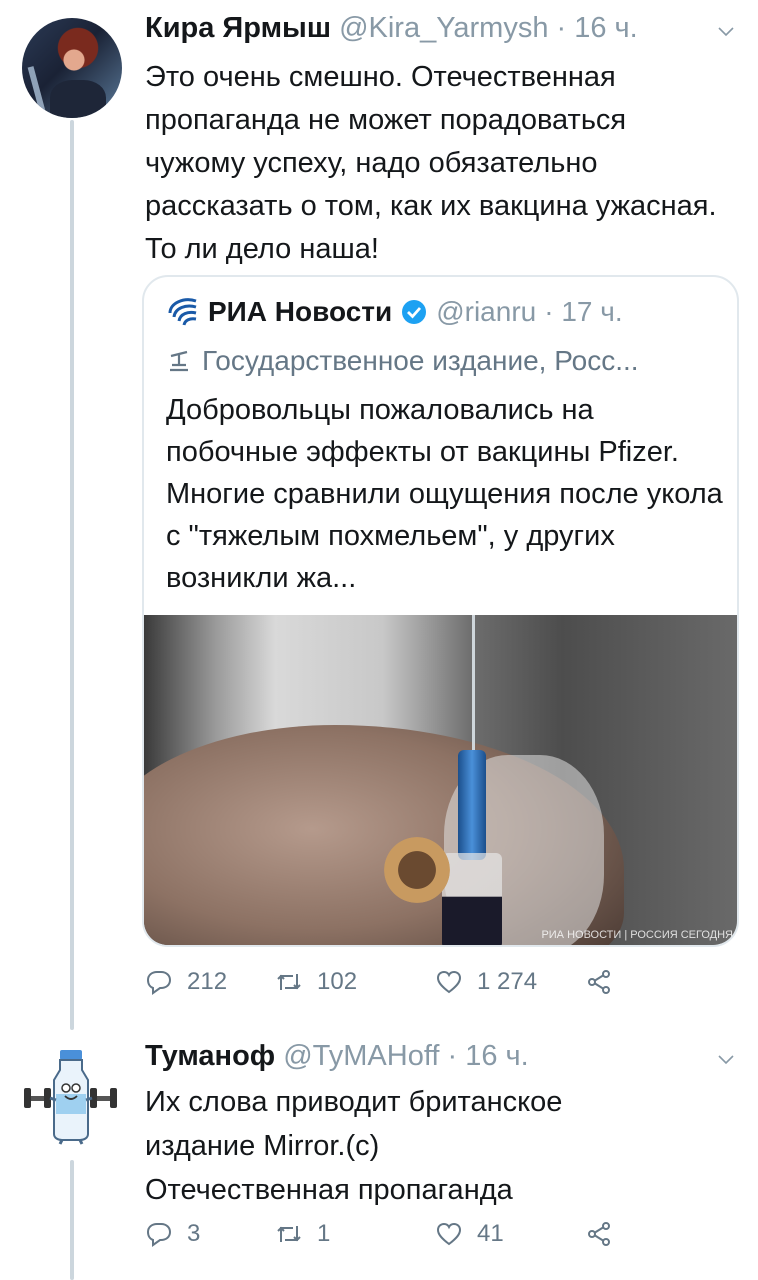  I want to click on photo-watermark: РИА НОВОСТИ | РОССИЯ СЕГОДНЯ, so click(637, 935).